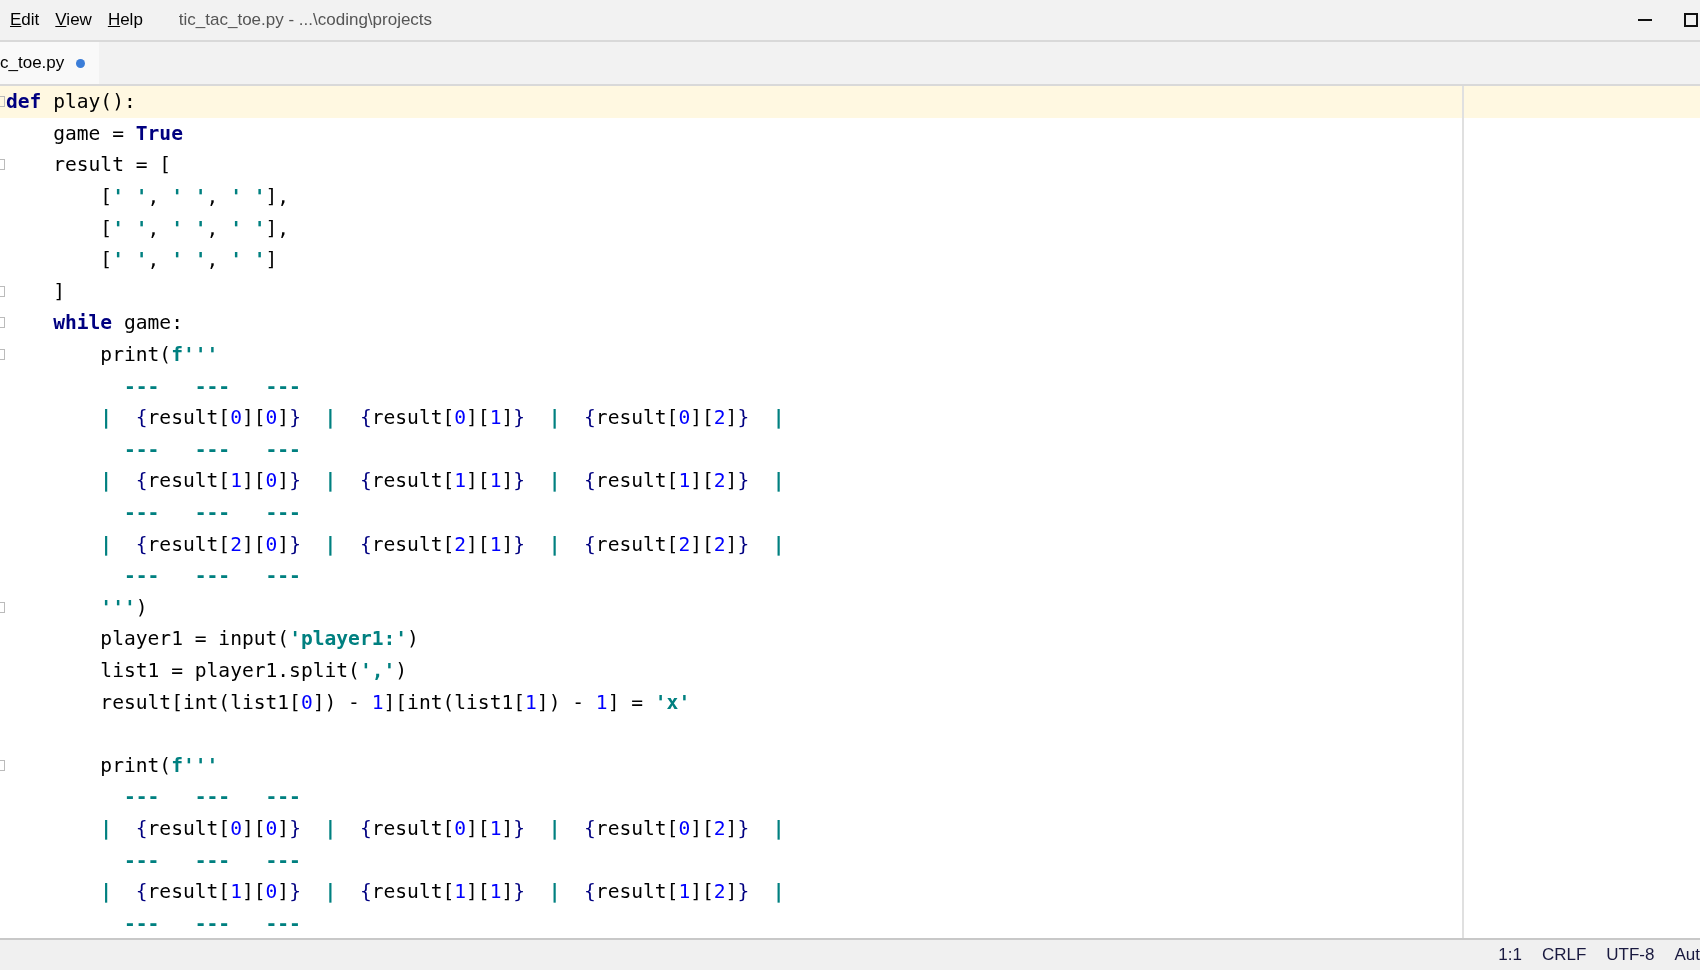  Describe the element at coordinates (1691, 20) in the screenshot. I see `maximize-icon` at that location.